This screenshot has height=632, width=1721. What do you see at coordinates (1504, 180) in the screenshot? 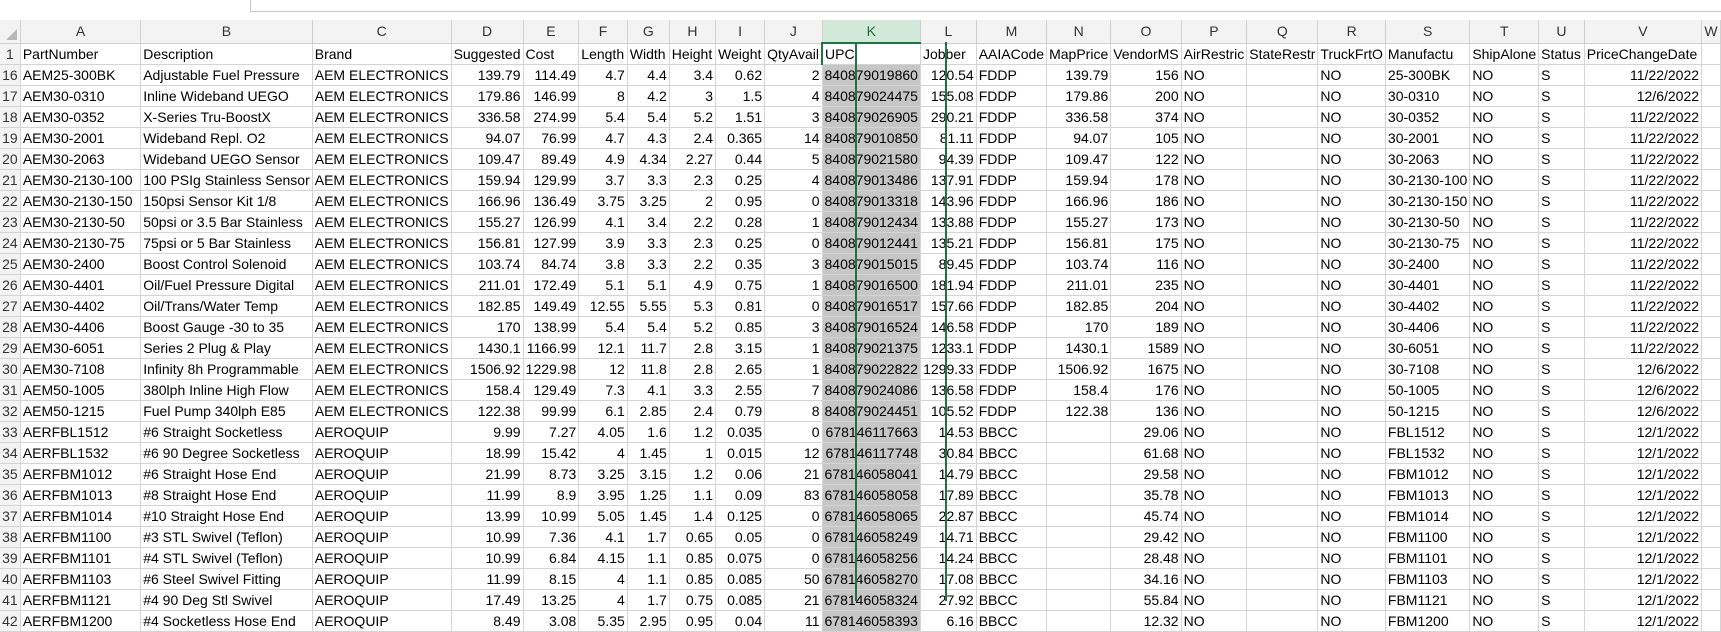
I see `cell-t: NO` at bounding box center [1504, 180].